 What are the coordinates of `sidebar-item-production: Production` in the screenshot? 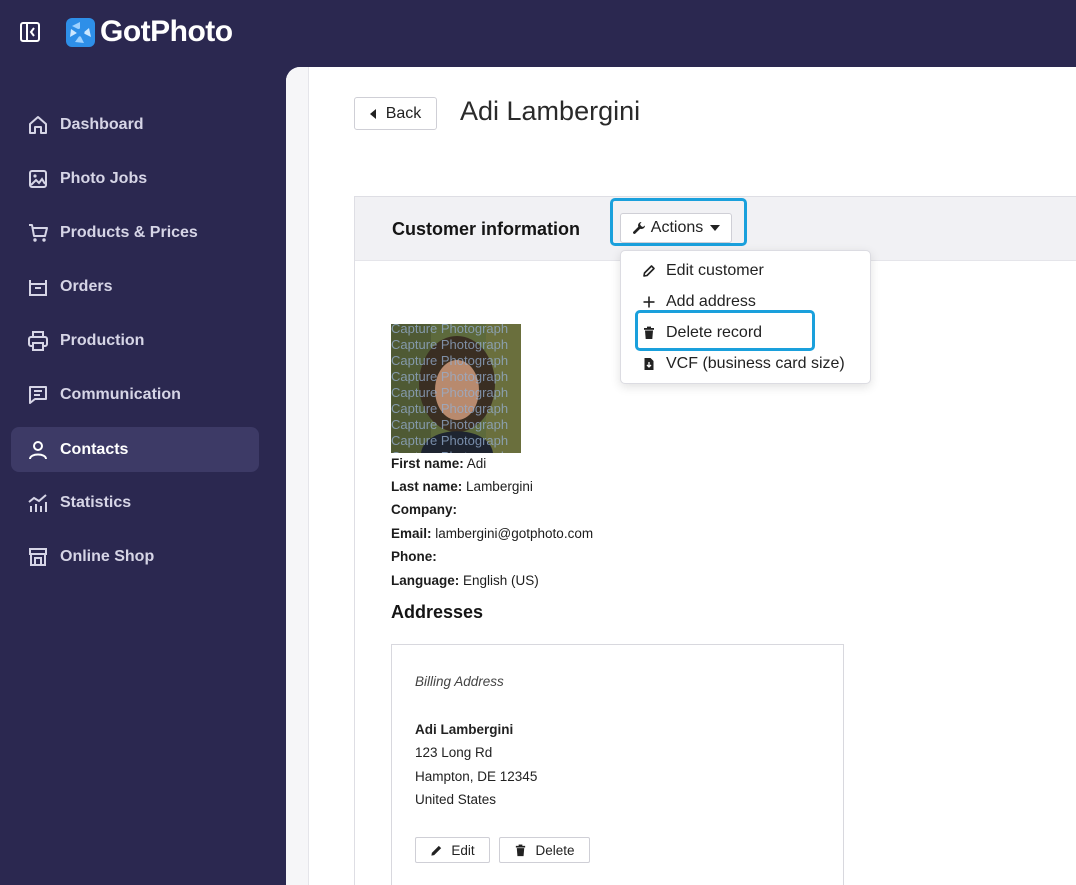 It's located at (135, 340).